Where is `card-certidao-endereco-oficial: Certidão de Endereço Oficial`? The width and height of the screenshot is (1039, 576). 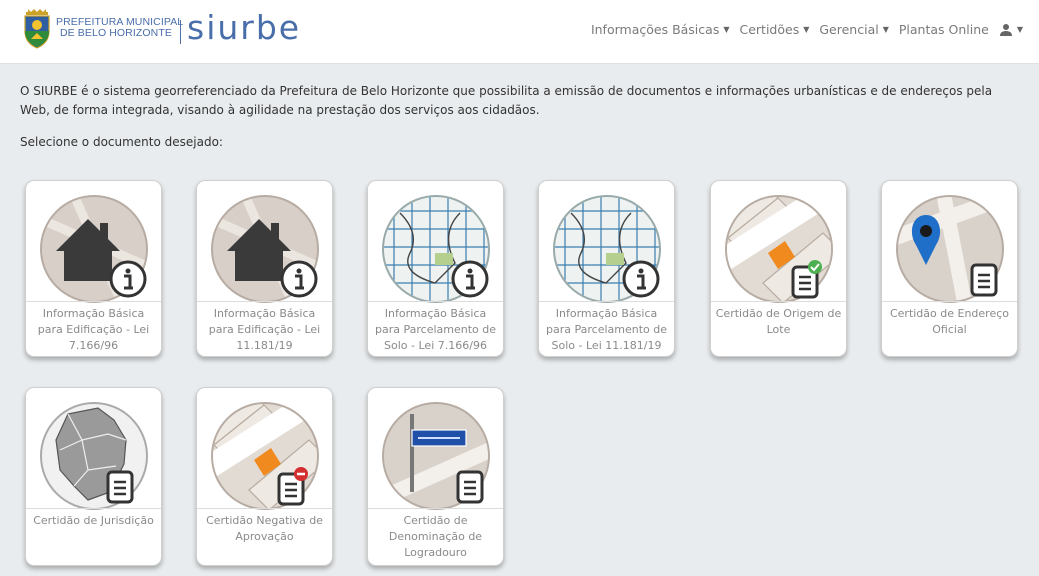
card-certidao-endereco-oficial: Certidão de Endereço Oficial is located at coordinates (949, 268).